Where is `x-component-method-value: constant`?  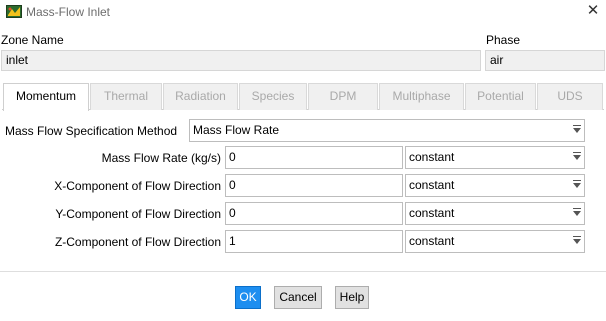 x-component-method-value: constant is located at coordinates (432, 185).